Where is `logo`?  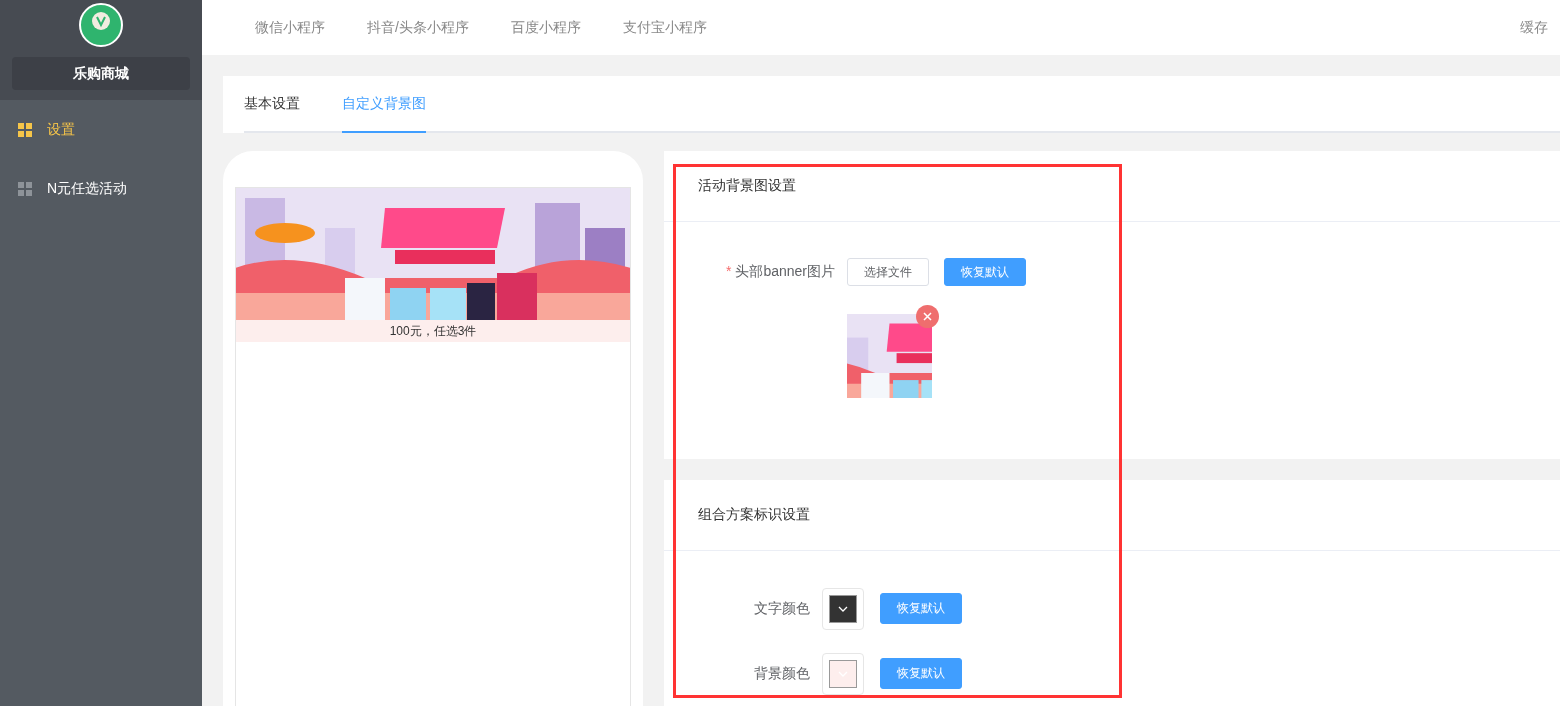 logo is located at coordinates (101, 25).